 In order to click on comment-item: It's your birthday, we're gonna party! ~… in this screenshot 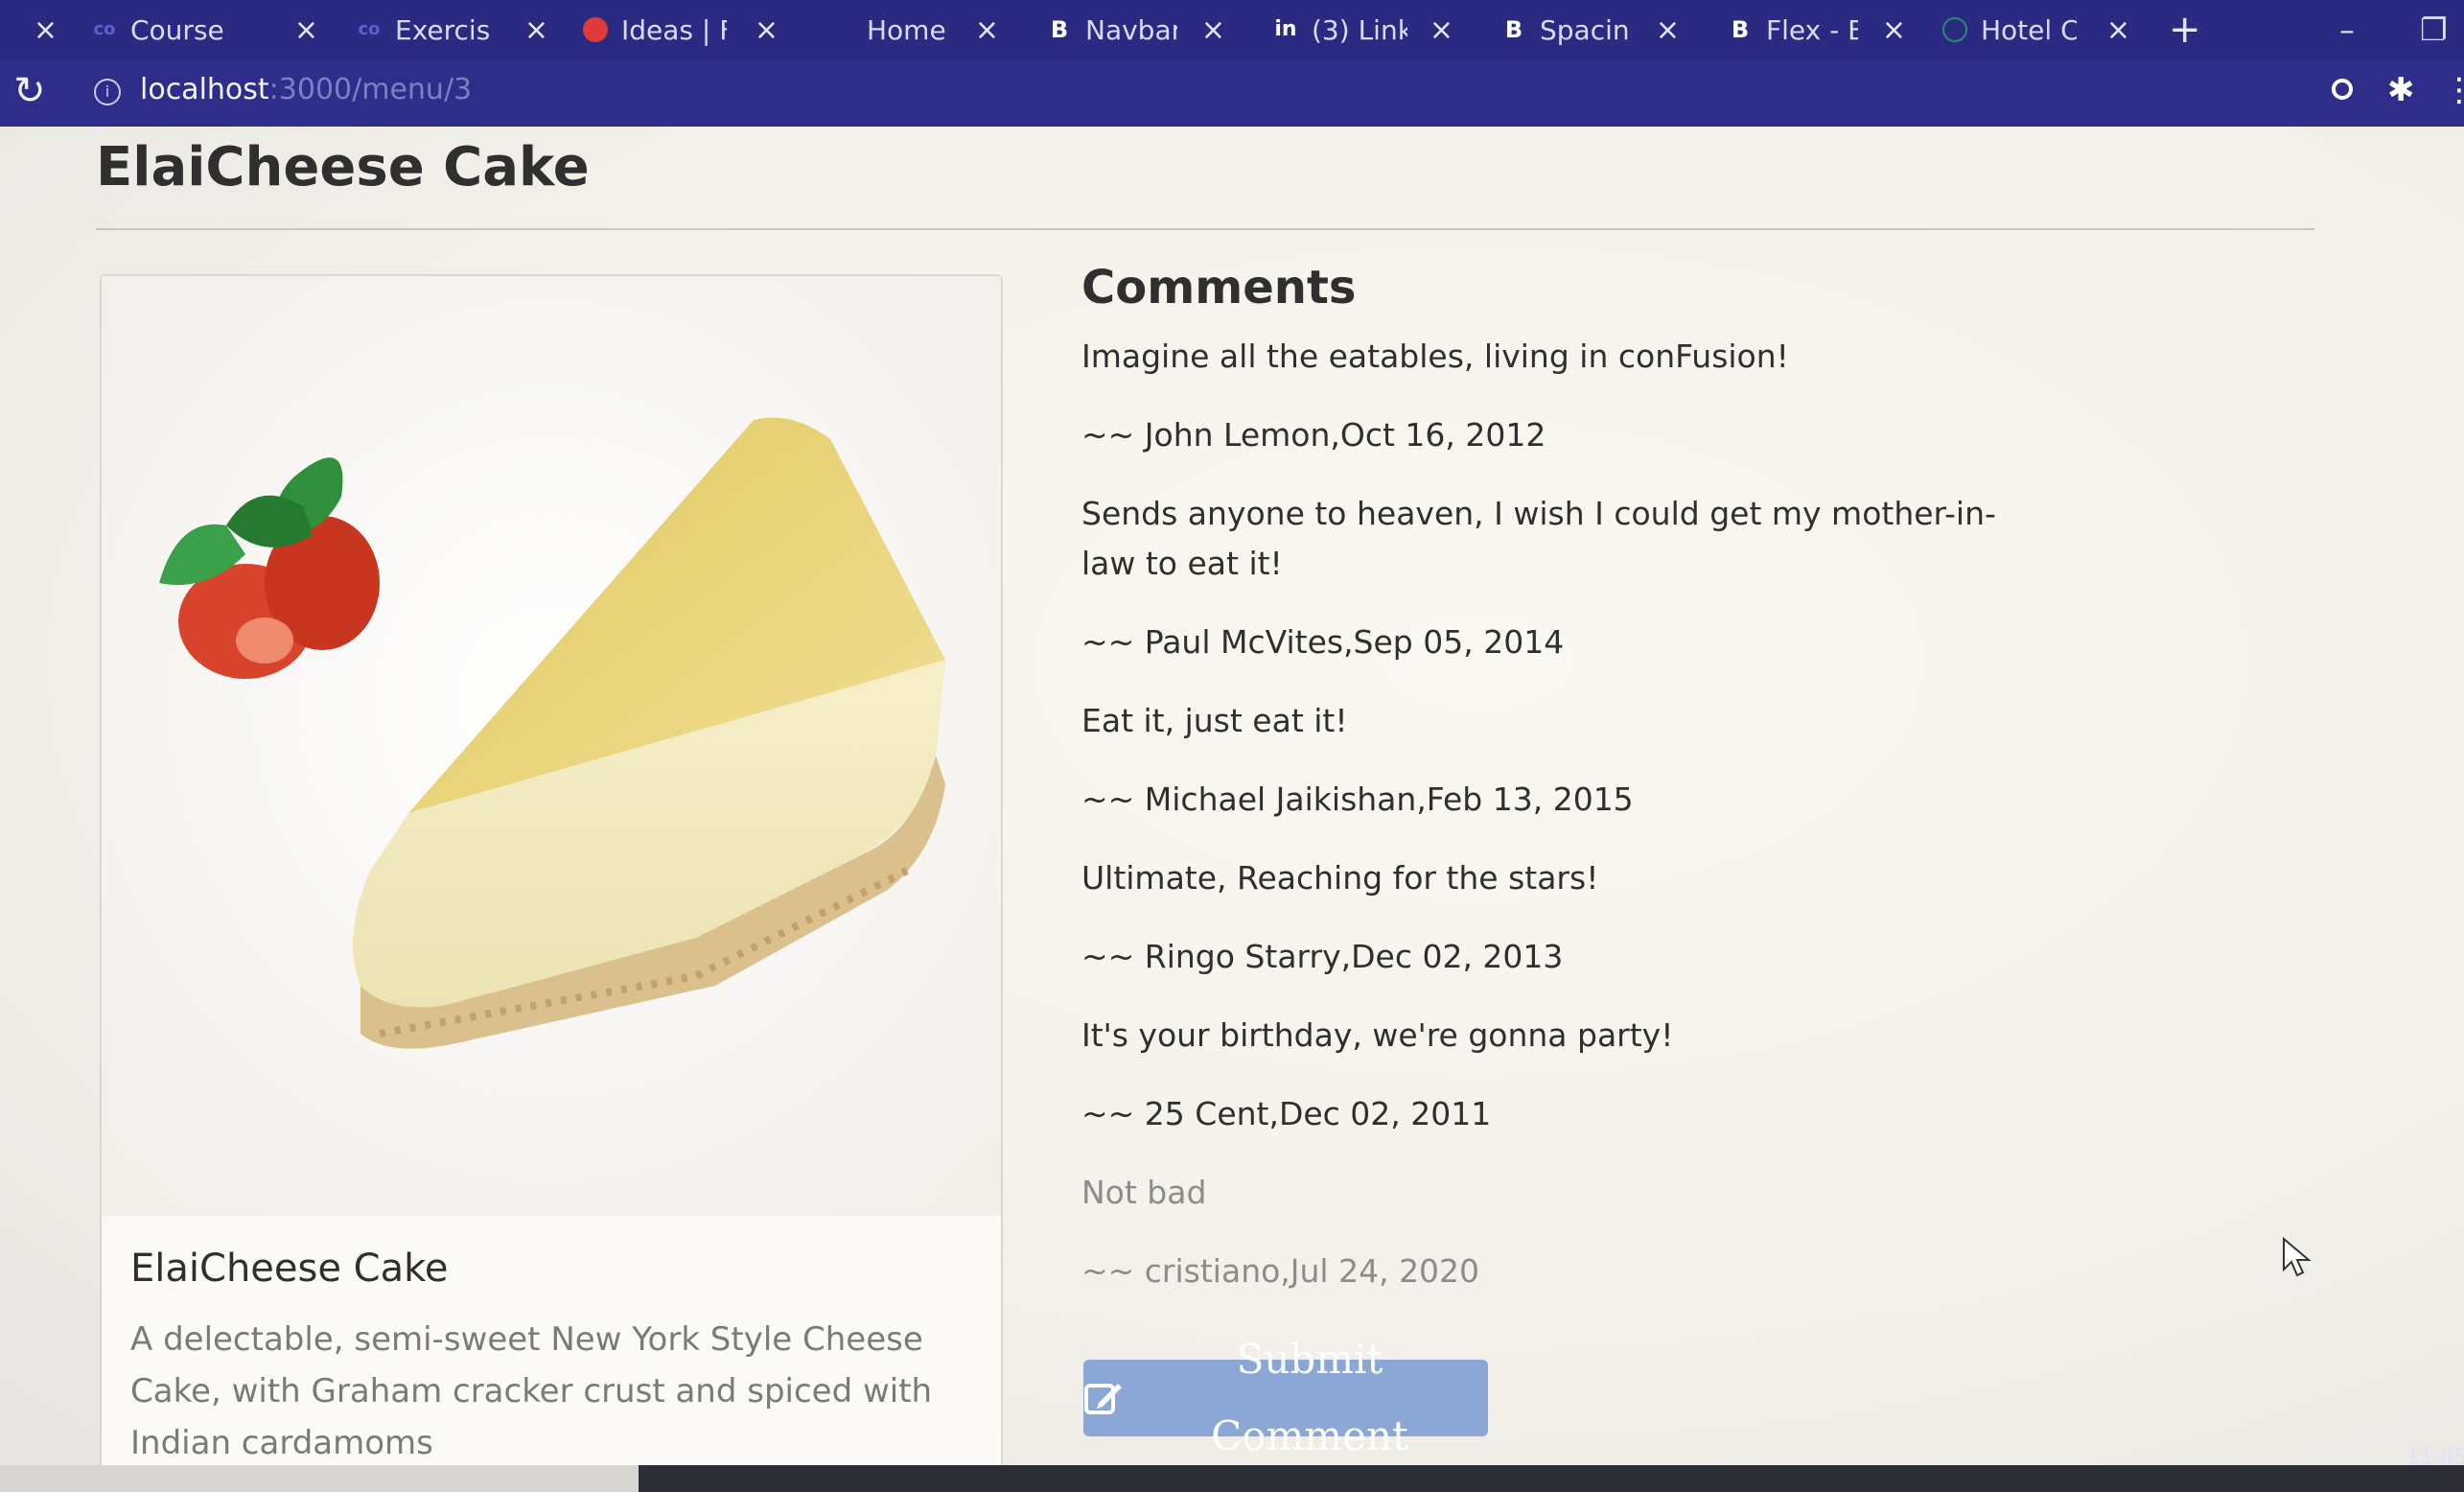, I will do `click(1561, 1075)`.